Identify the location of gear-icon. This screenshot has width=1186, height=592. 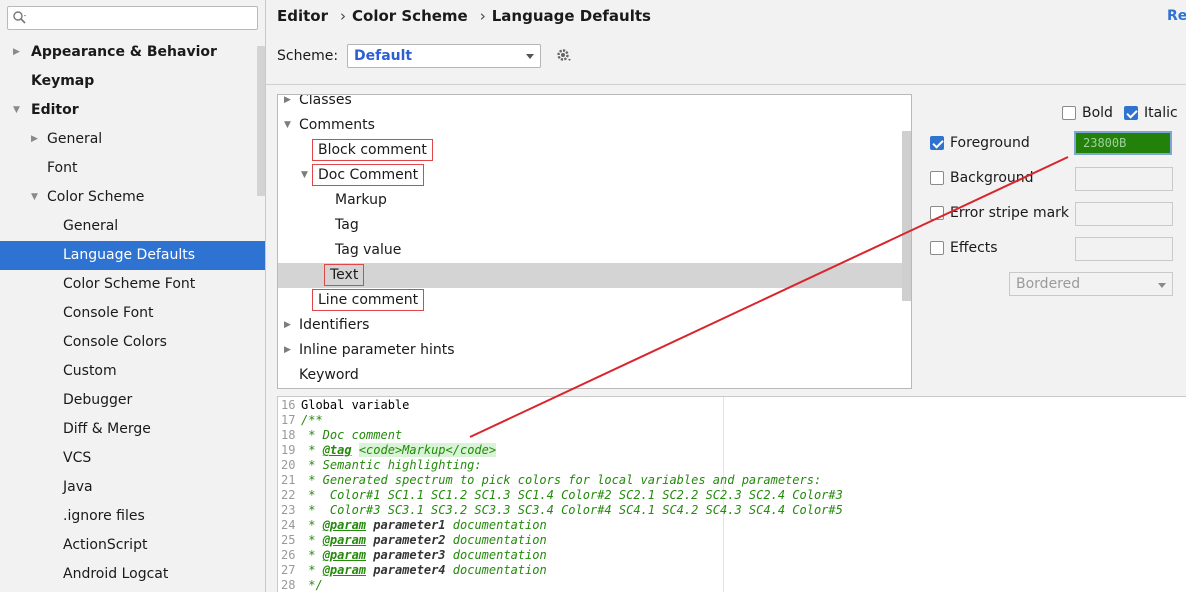
(564, 56).